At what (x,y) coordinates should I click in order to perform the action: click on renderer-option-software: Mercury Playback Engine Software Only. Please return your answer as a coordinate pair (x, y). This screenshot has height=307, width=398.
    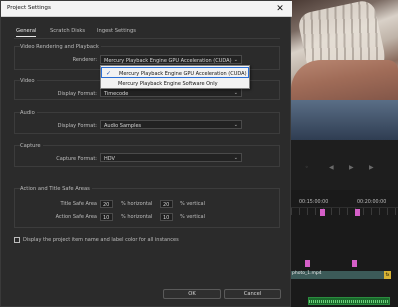
    Looking at the image, I should click on (175, 83).